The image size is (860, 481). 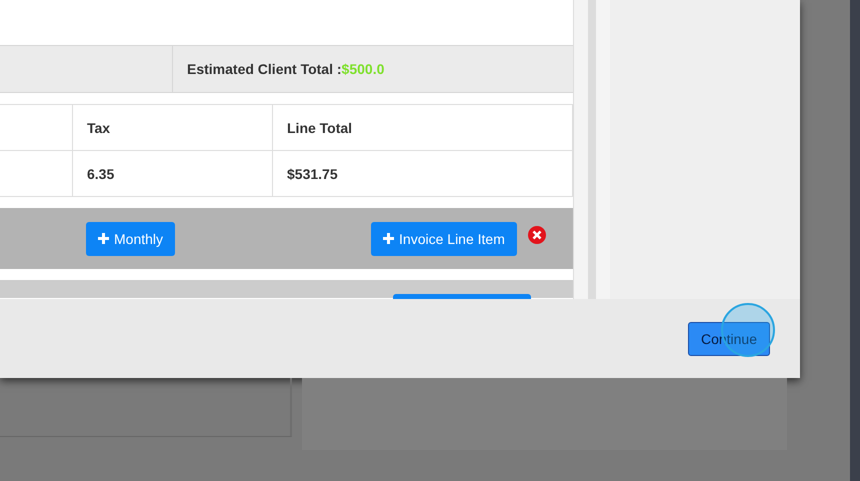 I want to click on column-header: Line Total, so click(x=422, y=127).